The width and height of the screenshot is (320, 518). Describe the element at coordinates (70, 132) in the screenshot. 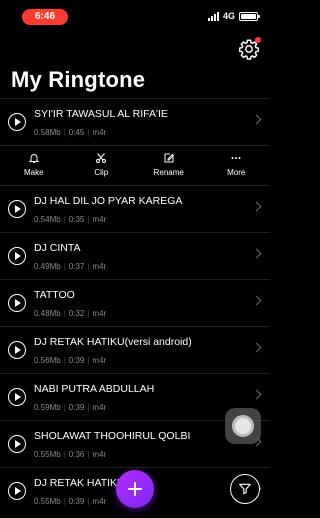

I see `ringtone-meta: 0.58Mb | 0:45 | m4r` at that location.